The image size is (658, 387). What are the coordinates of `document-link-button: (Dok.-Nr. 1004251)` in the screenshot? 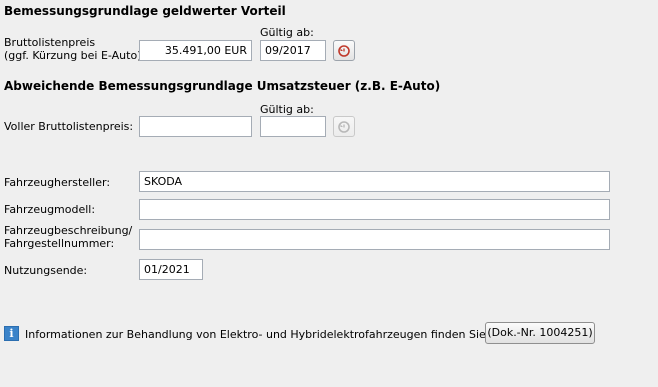 It's located at (540, 333).